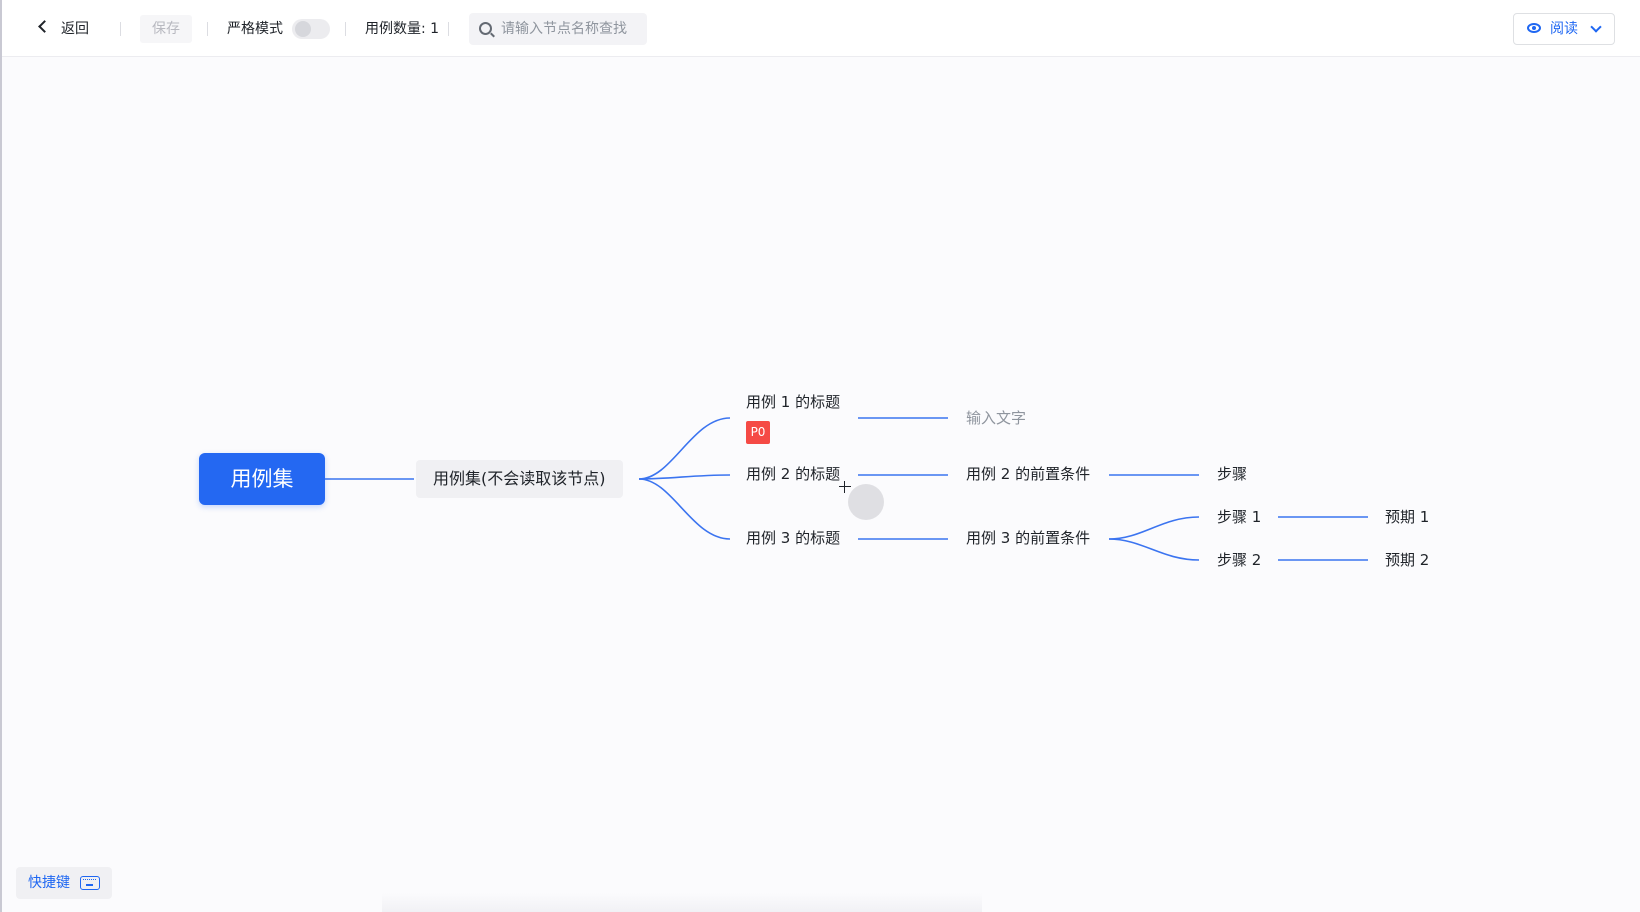  I want to click on shortcut-label: 快捷键, so click(49, 883).